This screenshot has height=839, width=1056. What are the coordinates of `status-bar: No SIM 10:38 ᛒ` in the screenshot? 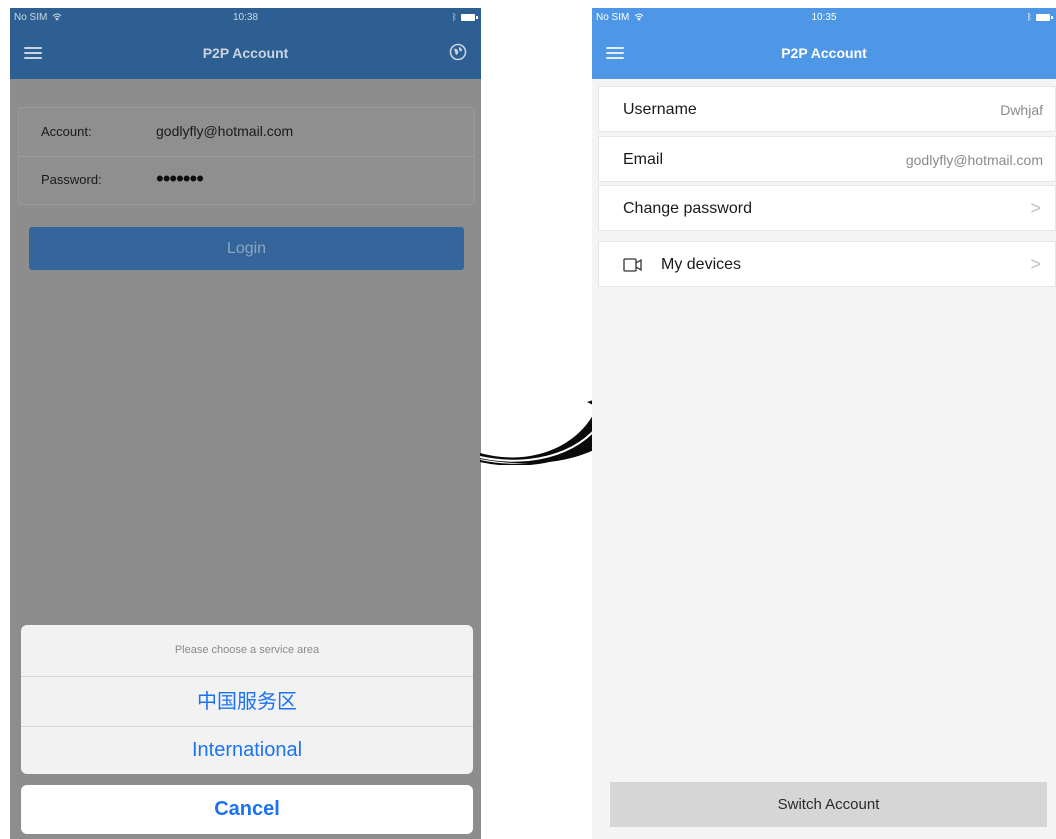 It's located at (245, 18).